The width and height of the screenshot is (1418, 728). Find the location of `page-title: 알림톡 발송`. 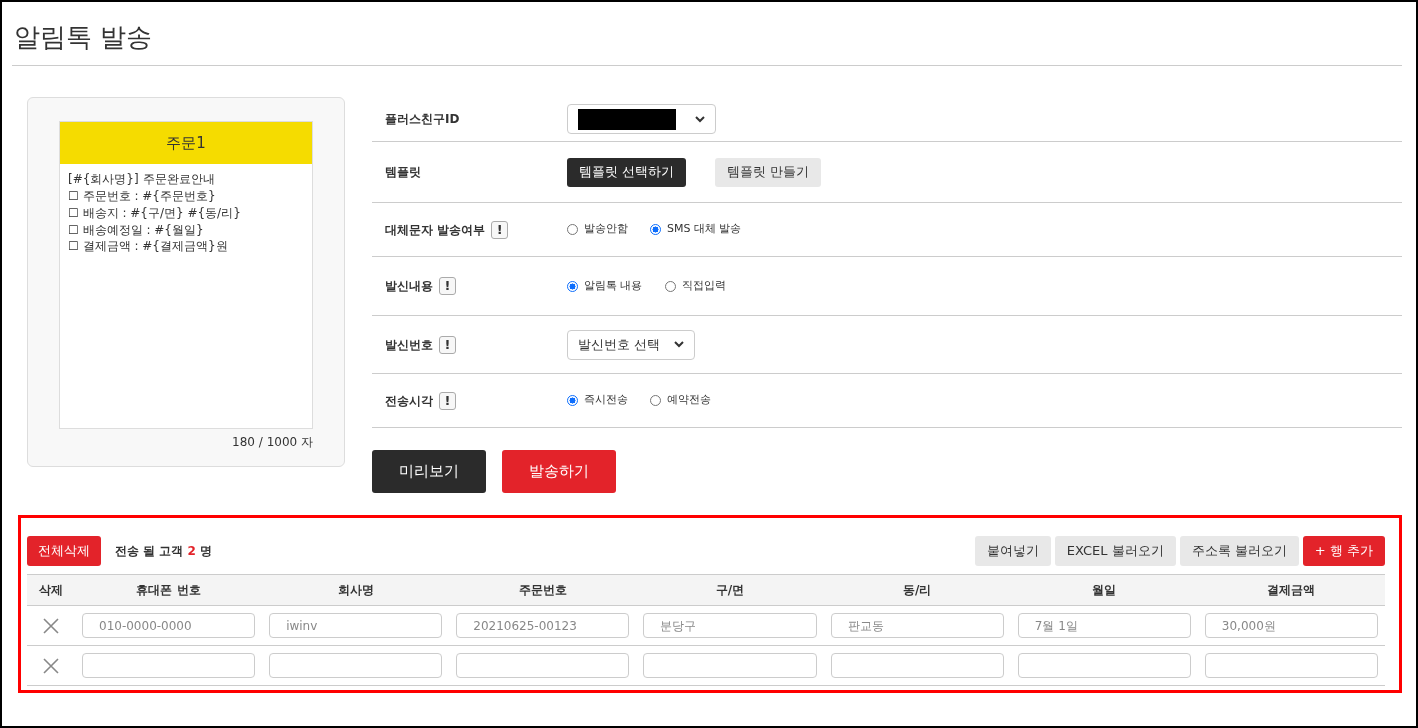

page-title: 알림톡 발송 is located at coordinates (707, 34).